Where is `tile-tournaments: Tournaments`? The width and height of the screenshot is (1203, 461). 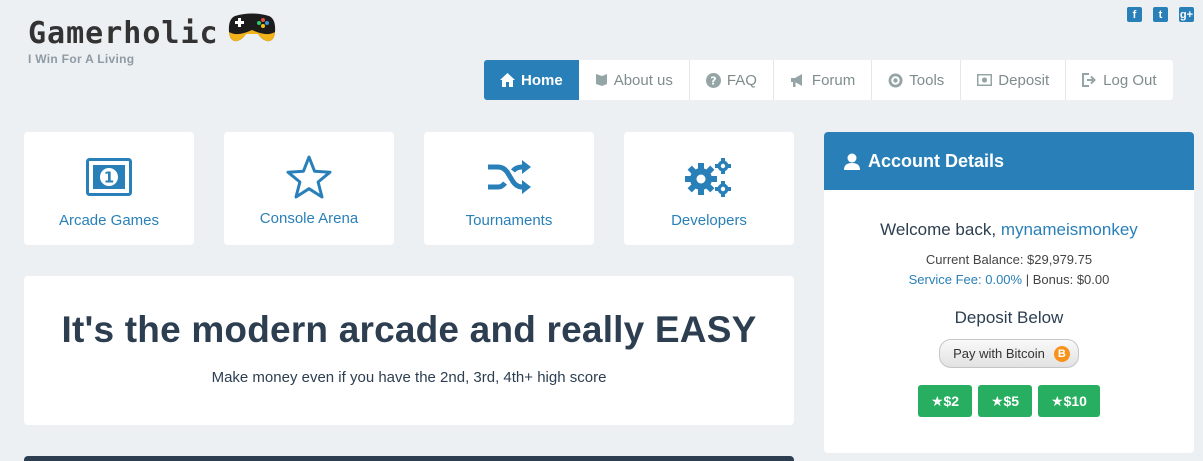
tile-tournaments: Tournaments is located at coordinates (509, 188).